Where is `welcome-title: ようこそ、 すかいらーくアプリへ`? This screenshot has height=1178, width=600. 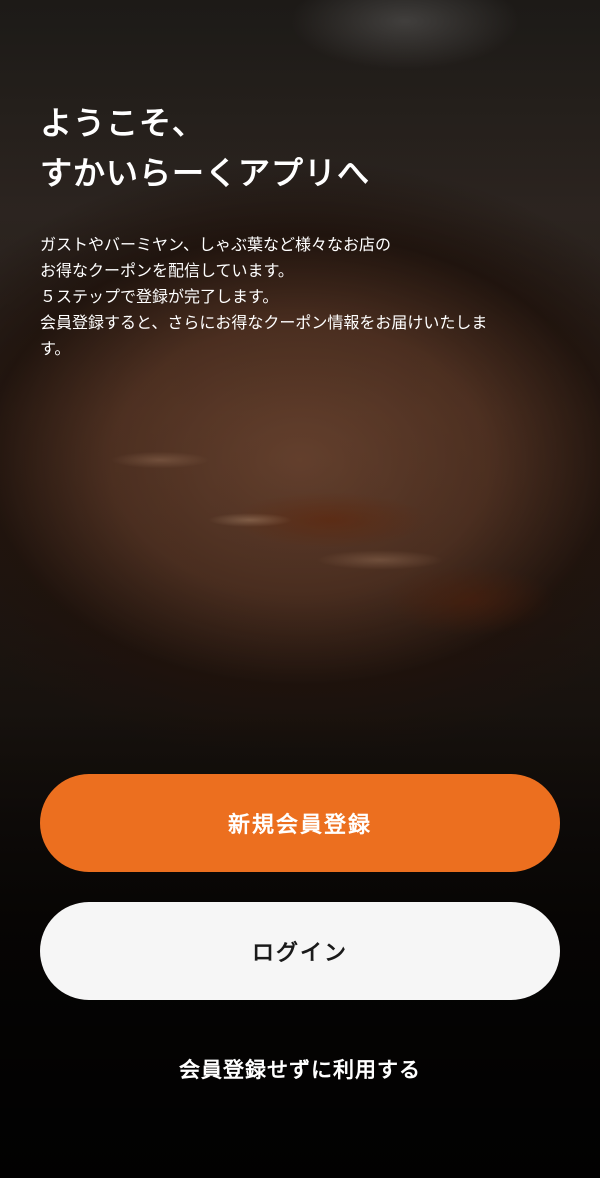
welcome-title: ようこそ、 すかいらーくアプリへ is located at coordinates (205, 148).